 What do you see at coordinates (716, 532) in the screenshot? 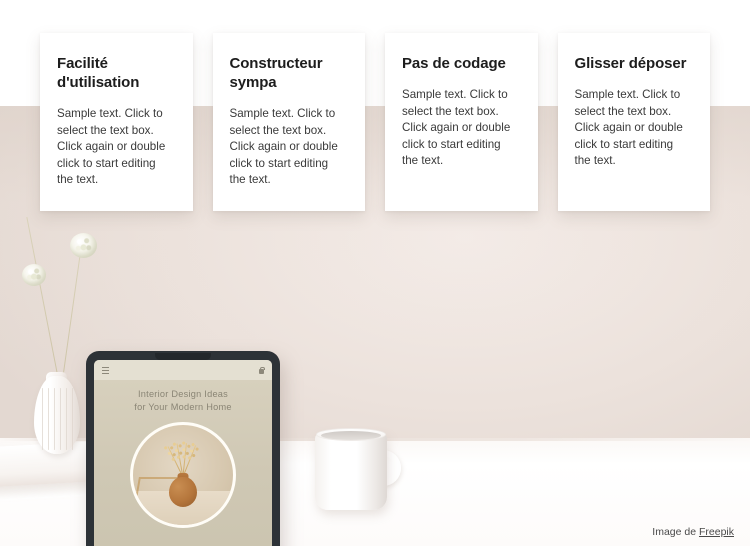
I see `freepik-link: Freepik` at bounding box center [716, 532].